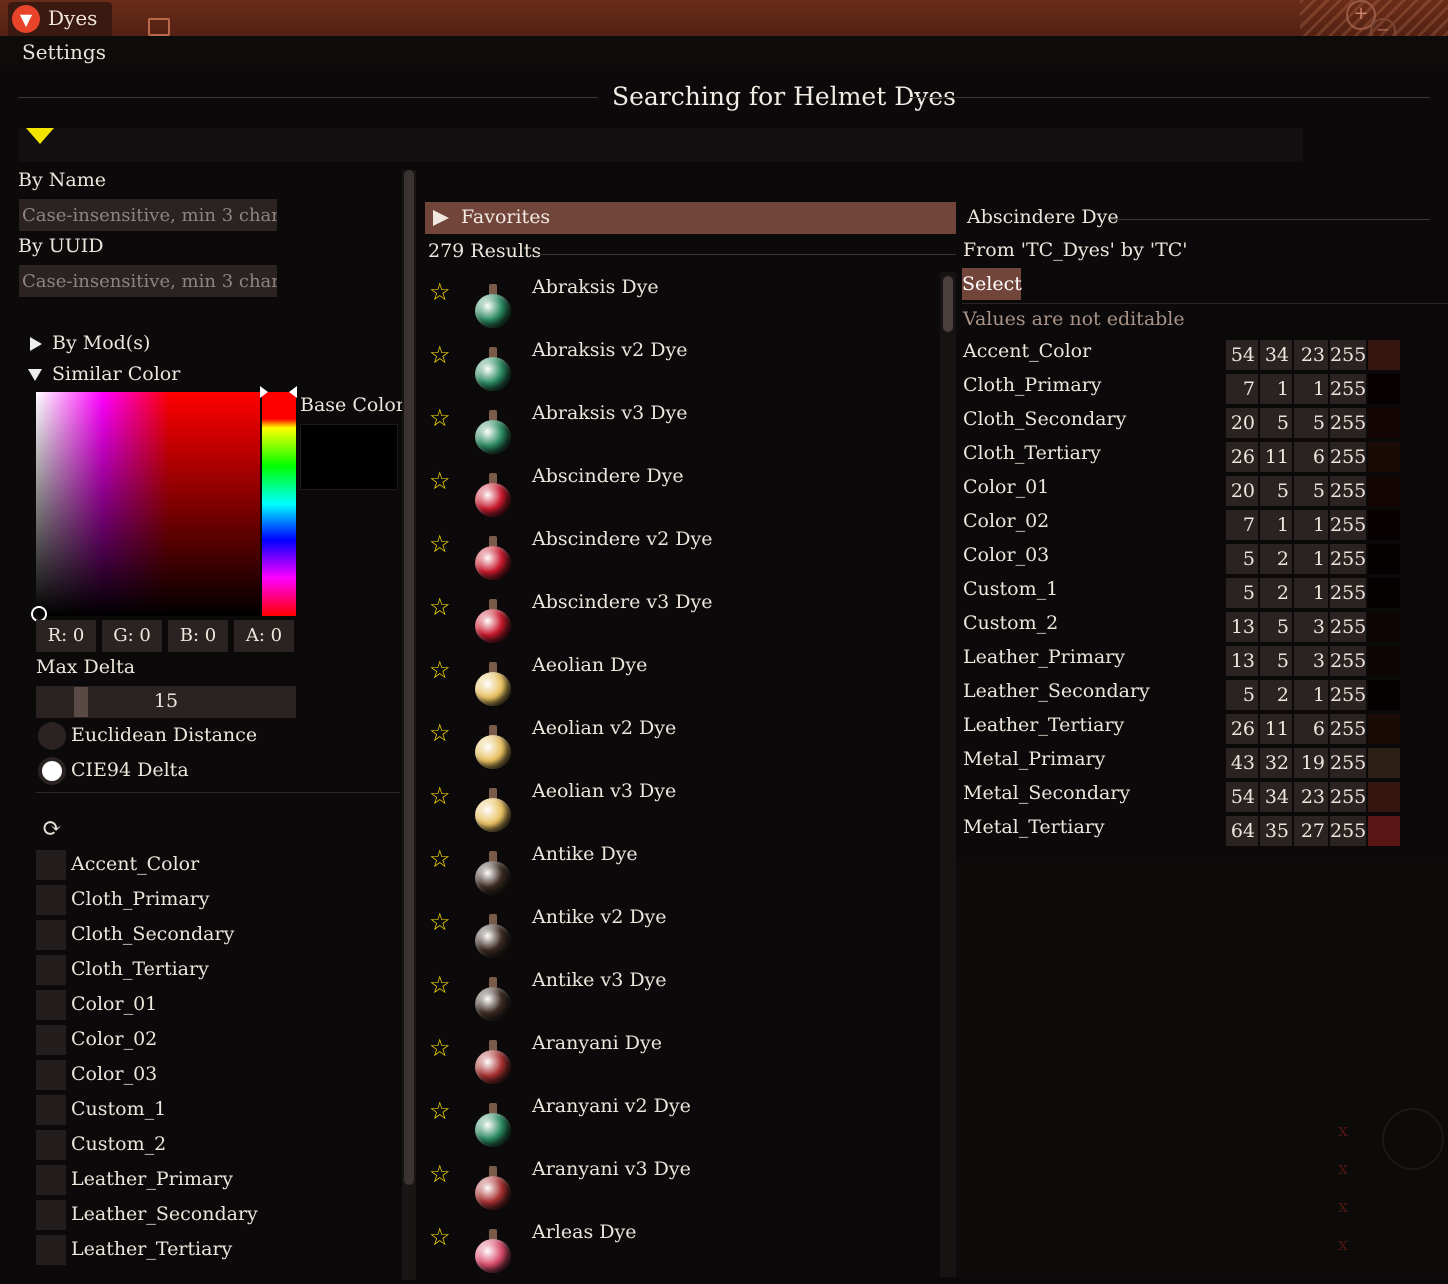  Describe the element at coordinates (948, 774) in the screenshot. I see `results-scrollbar` at that location.